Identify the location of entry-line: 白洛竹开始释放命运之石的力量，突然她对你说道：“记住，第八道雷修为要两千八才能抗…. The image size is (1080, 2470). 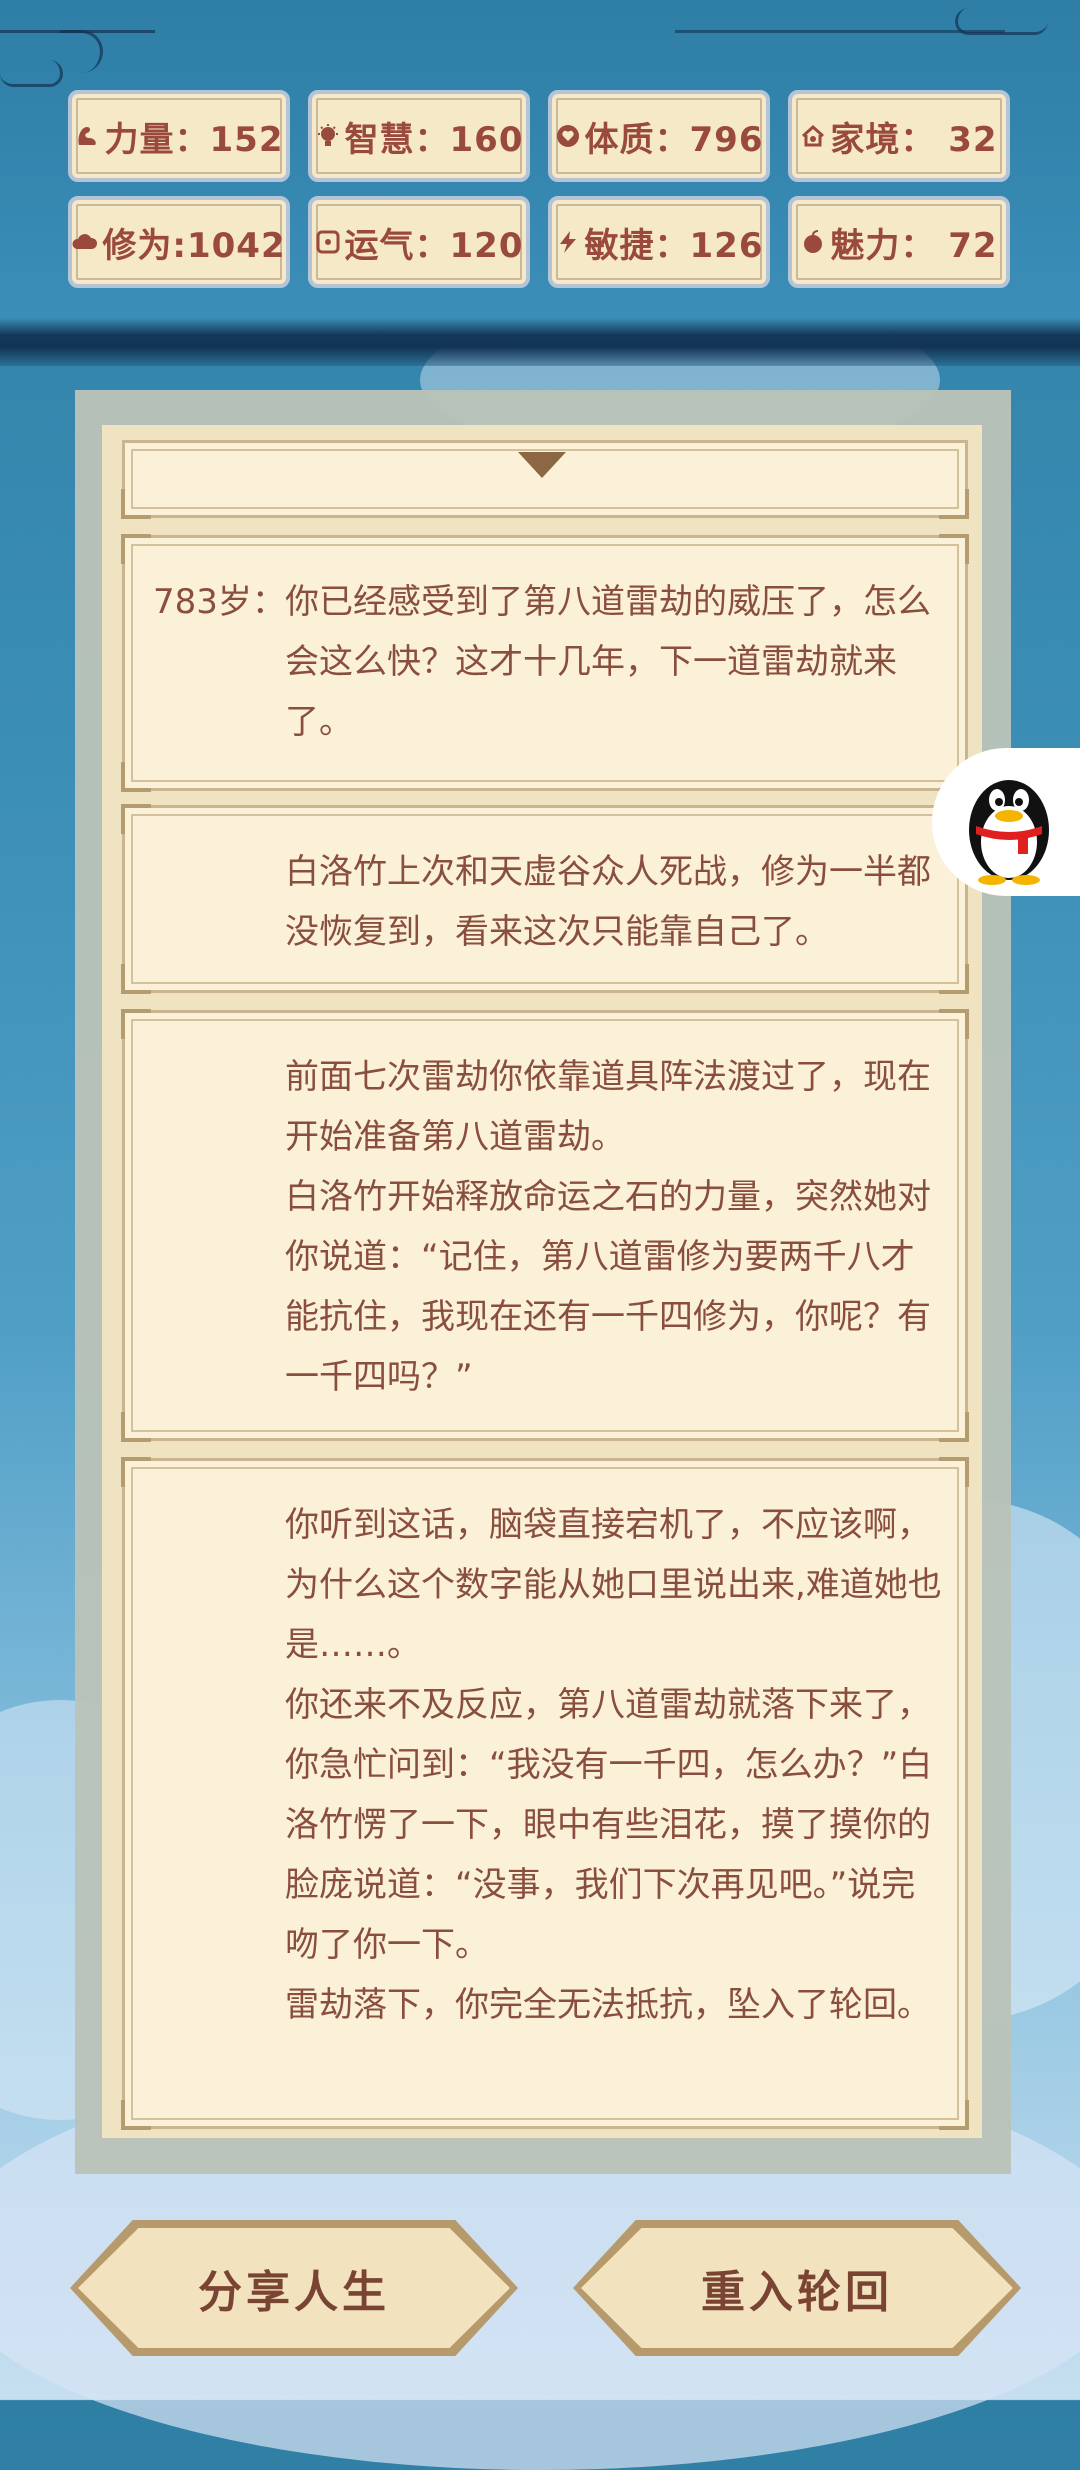
(608, 1287).